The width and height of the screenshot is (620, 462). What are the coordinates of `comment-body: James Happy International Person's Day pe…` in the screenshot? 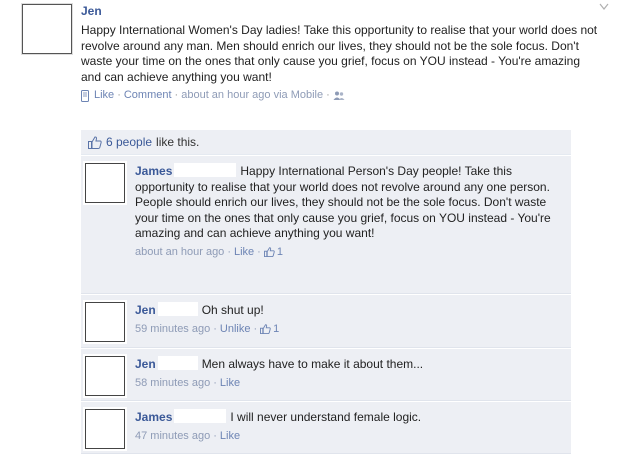 It's located at (345, 211).